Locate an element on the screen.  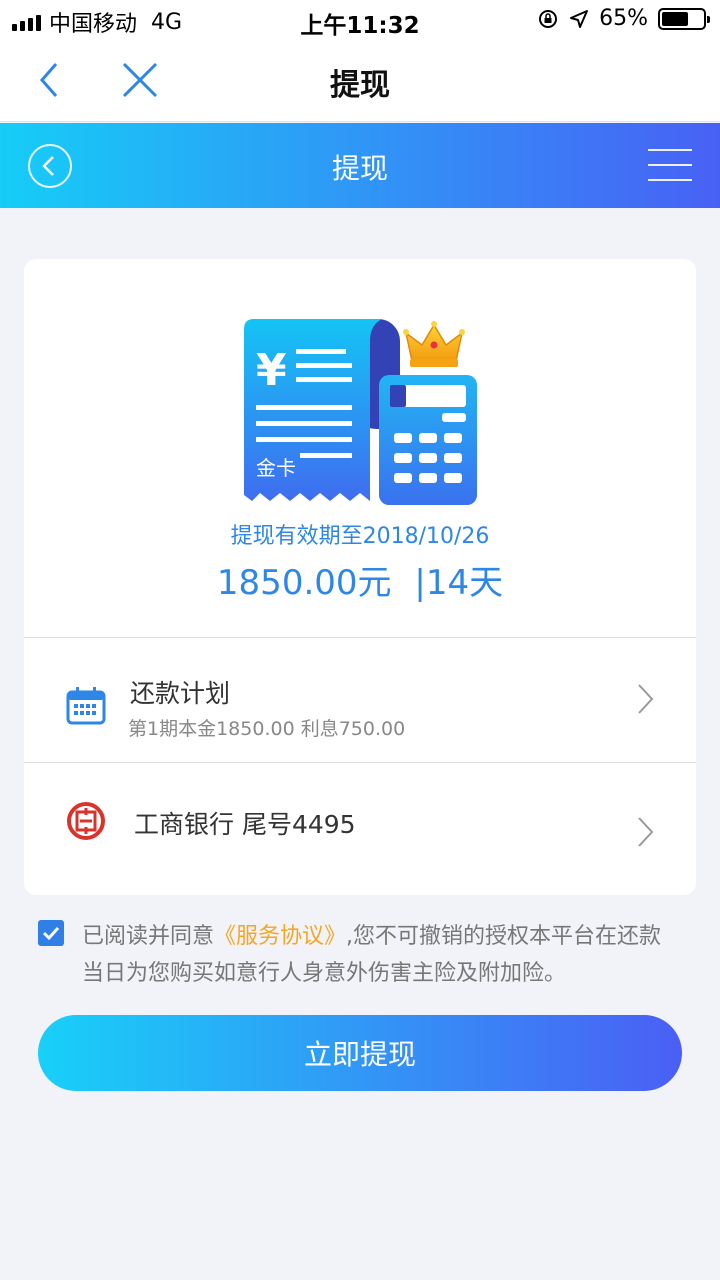
nav-bar: 提现 is located at coordinates (360, 81).